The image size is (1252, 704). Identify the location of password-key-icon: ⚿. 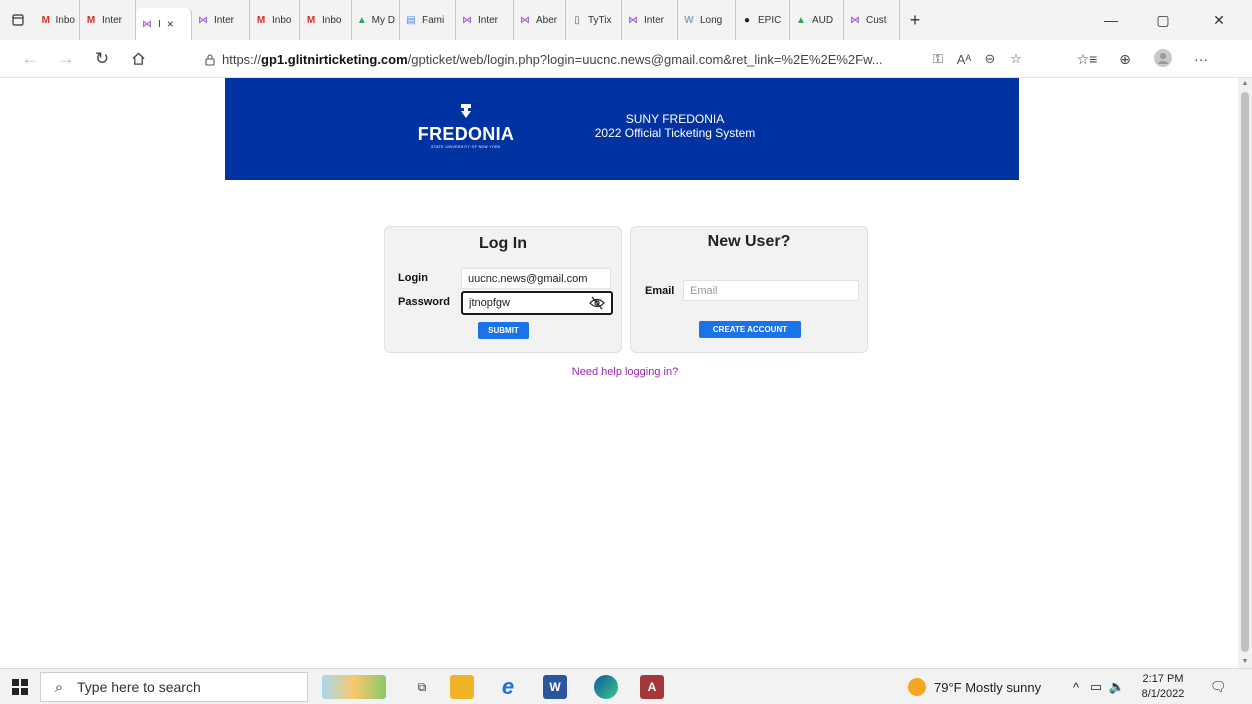
(938, 59).